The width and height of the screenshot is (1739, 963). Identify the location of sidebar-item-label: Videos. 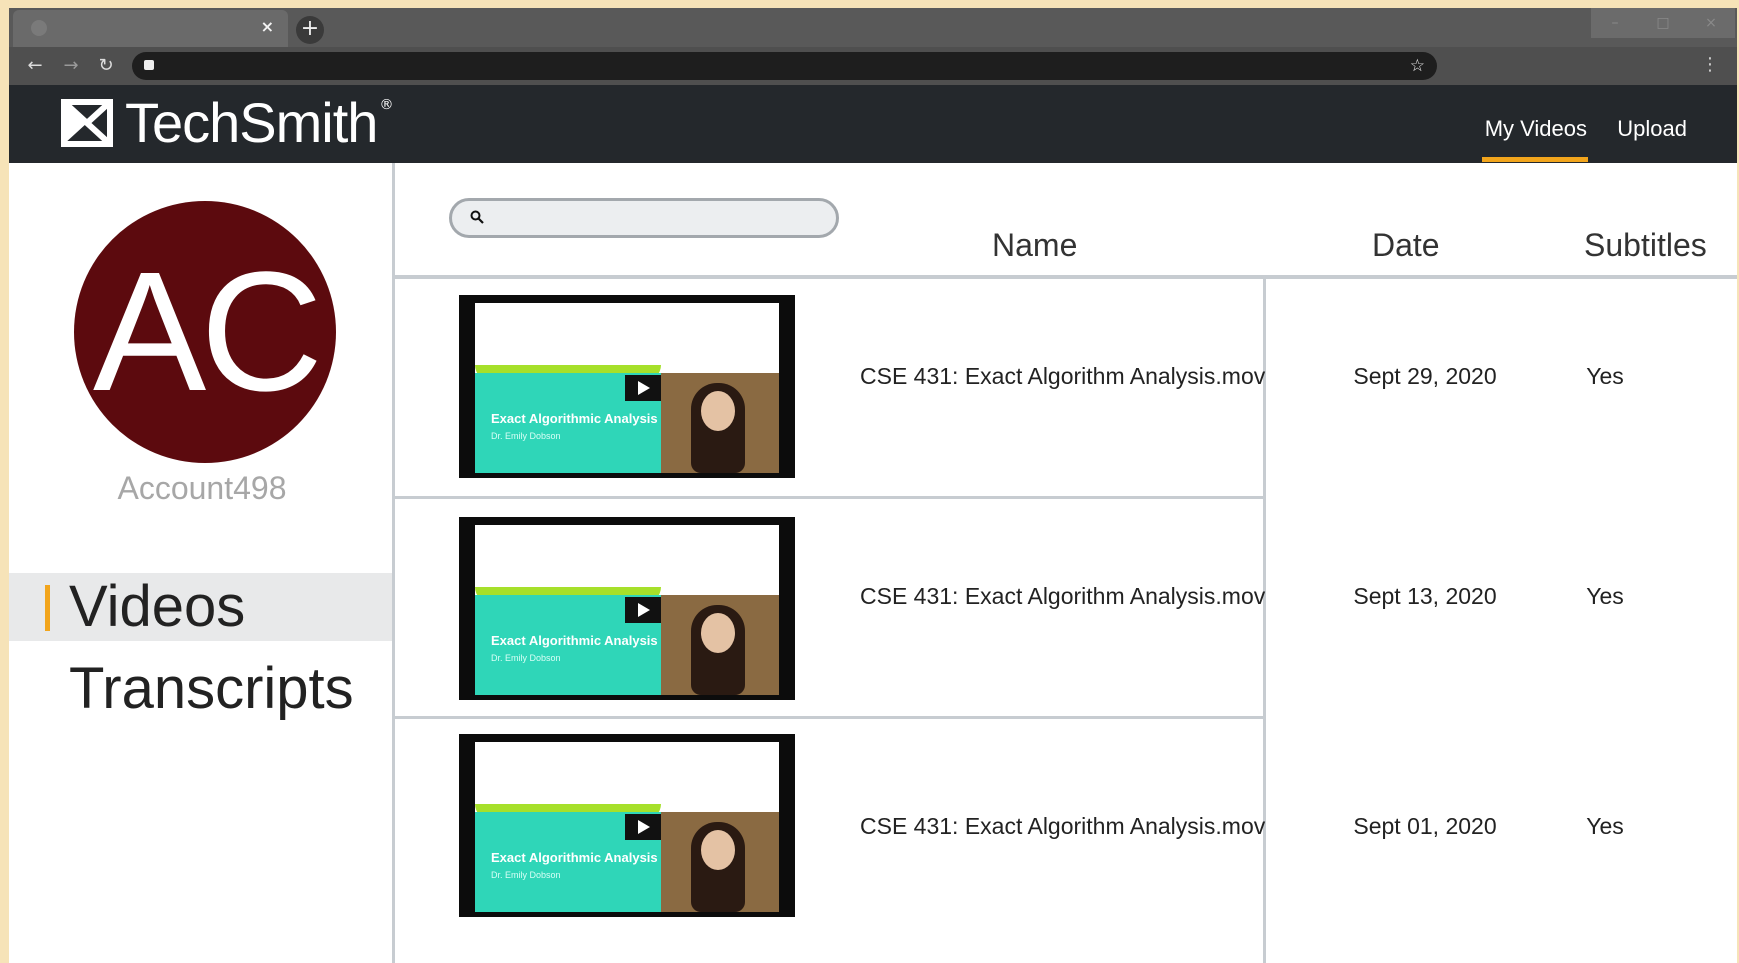
(157, 606).